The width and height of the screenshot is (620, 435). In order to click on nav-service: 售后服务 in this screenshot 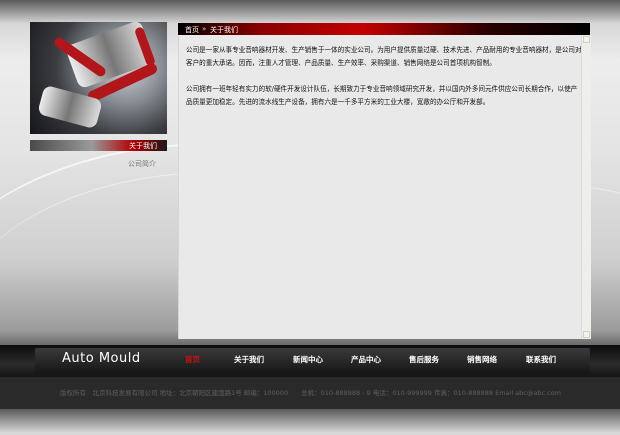, I will do `click(424, 359)`.